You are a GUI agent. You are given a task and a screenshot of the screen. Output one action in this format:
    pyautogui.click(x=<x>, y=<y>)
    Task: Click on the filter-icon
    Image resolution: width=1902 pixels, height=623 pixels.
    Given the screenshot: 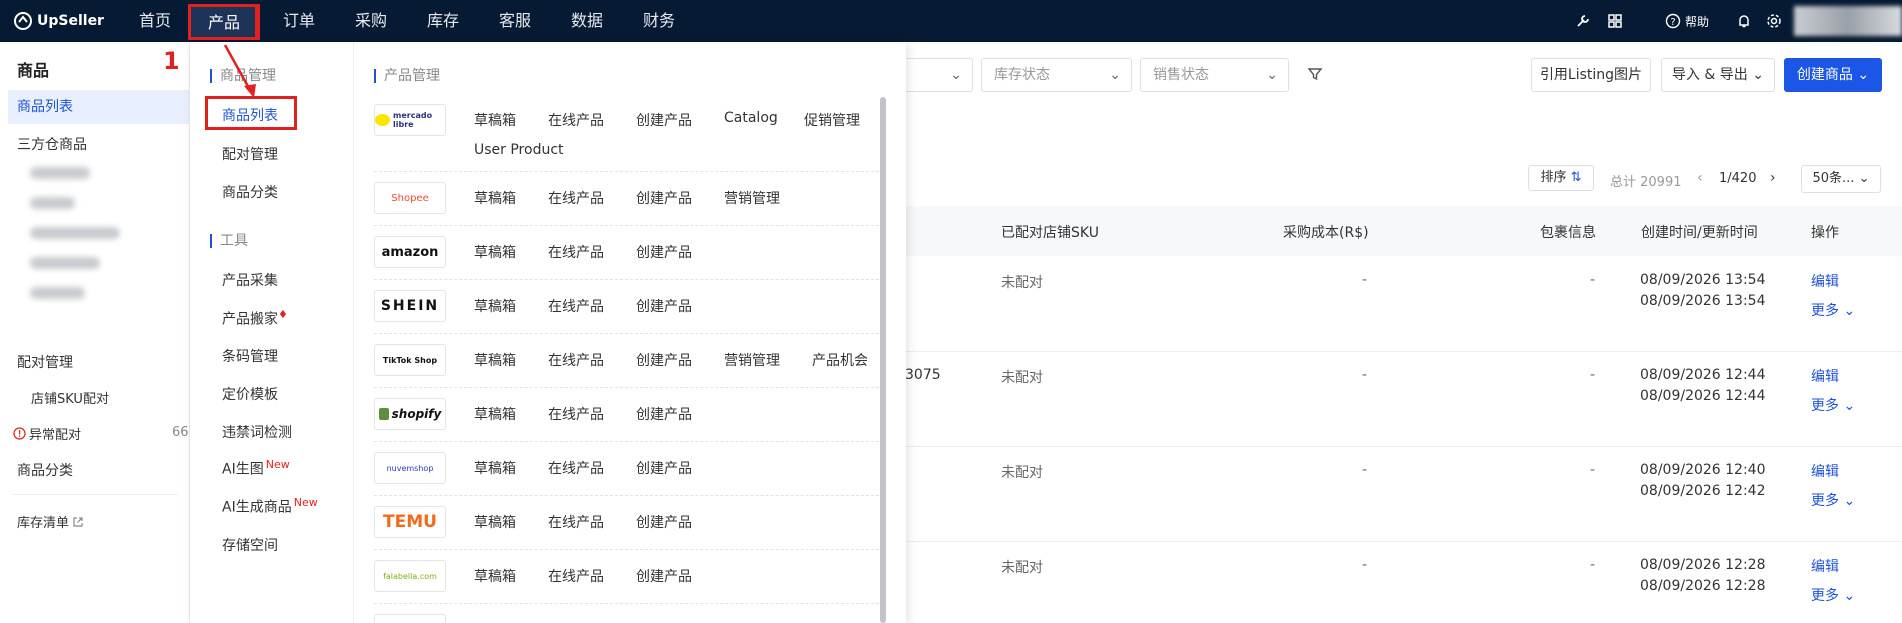 What is the action you would take?
    pyautogui.click(x=1315, y=76)
    